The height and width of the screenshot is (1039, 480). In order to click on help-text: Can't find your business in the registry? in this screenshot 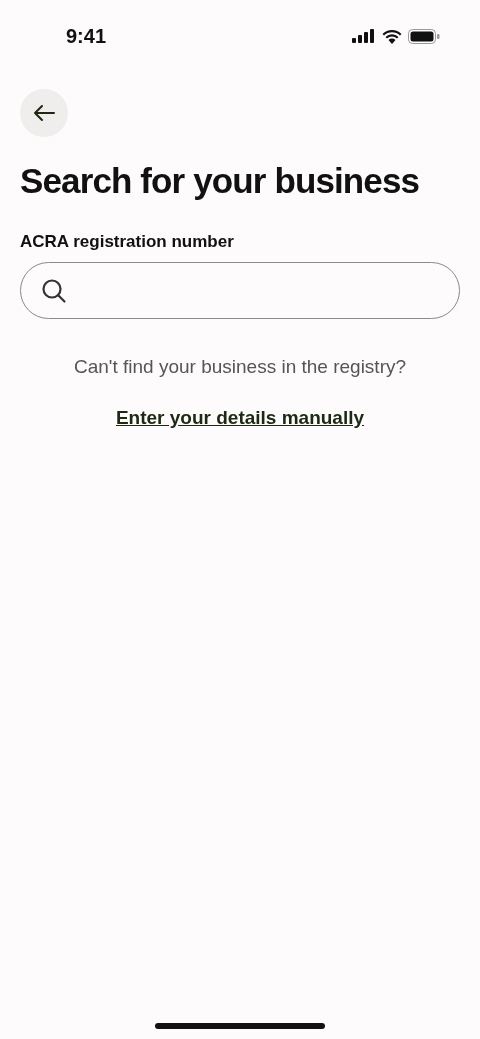, I will do `click(240, 367)`.